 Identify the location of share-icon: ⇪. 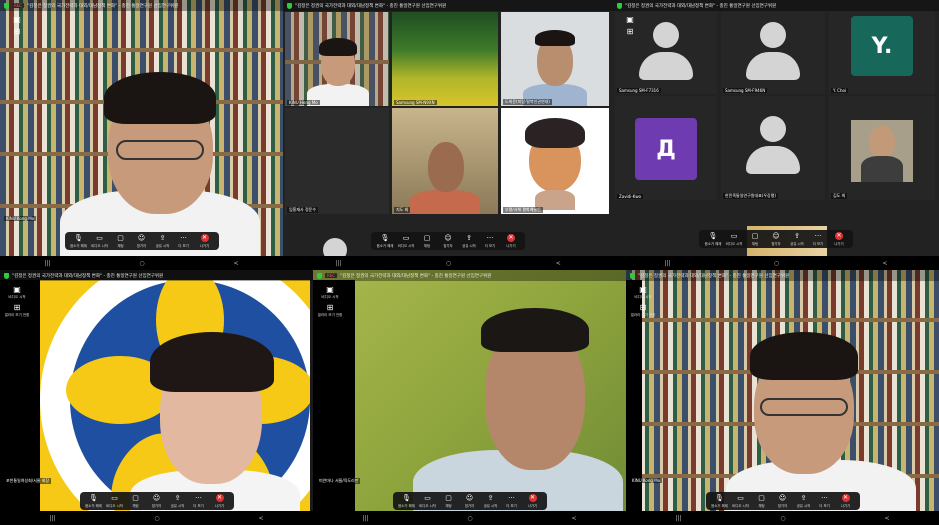
(162, 238).